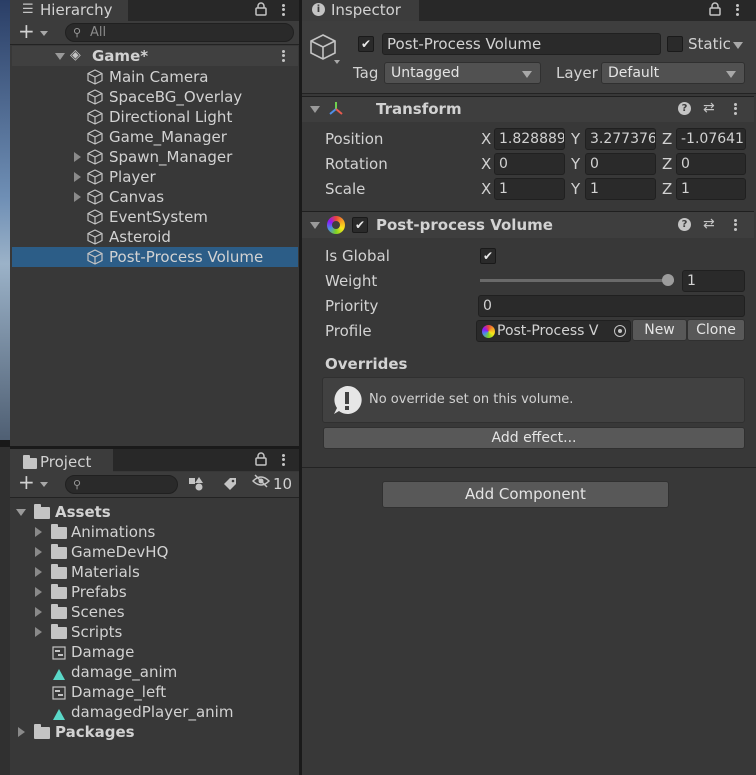  Describe the element at coordinates (156, 512) in the screenshot. I see `assets-root-row: Assets` at that location.